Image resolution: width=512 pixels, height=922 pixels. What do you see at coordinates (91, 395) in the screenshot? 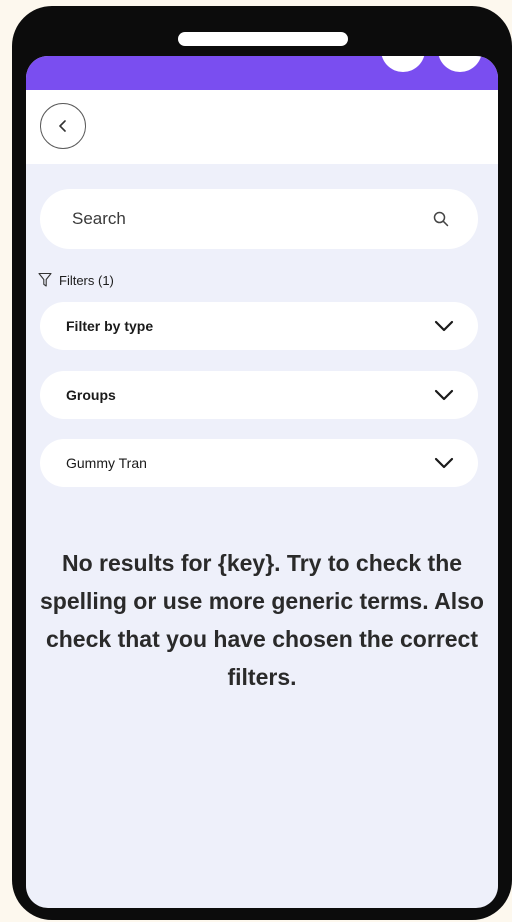
I see `dropdown-label: Groups` at bounding box center [91, 395].